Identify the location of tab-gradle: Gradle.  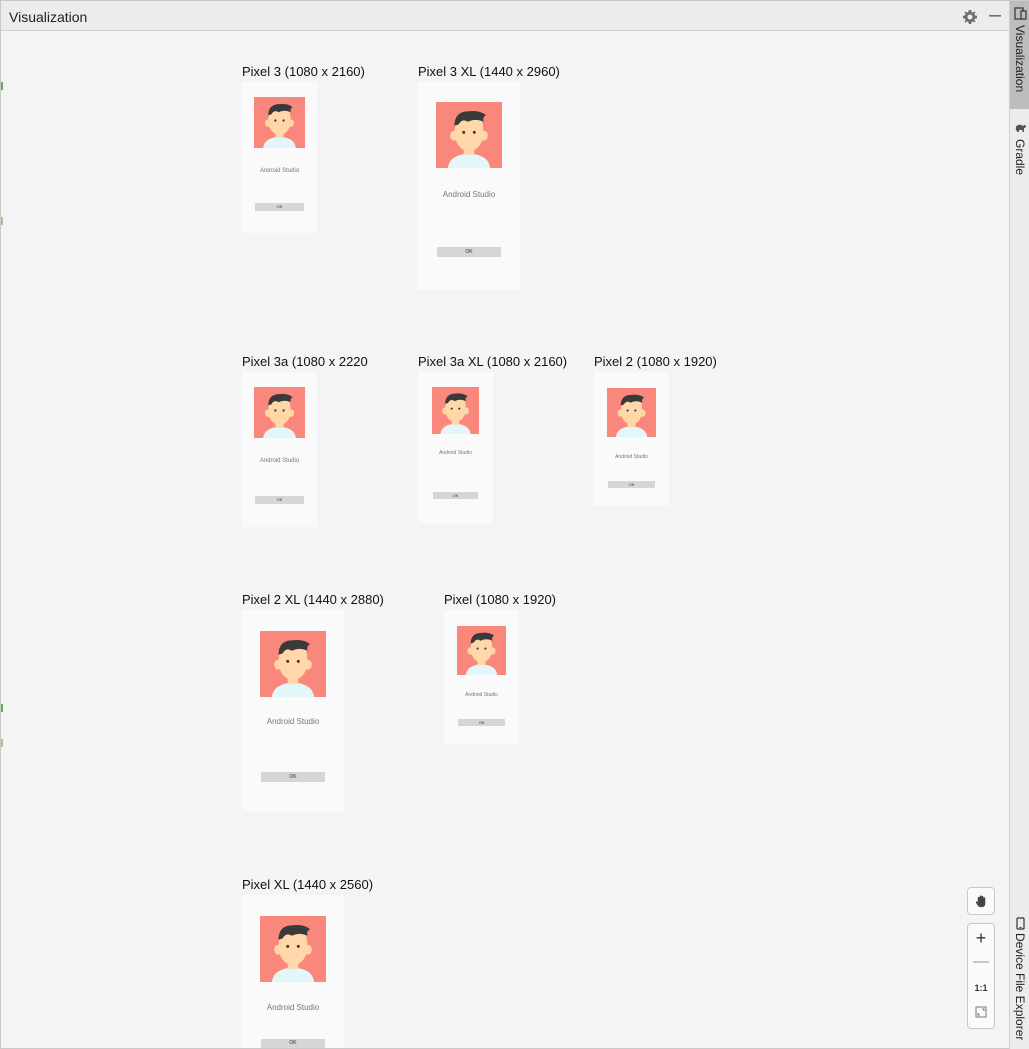
(1019, 148).